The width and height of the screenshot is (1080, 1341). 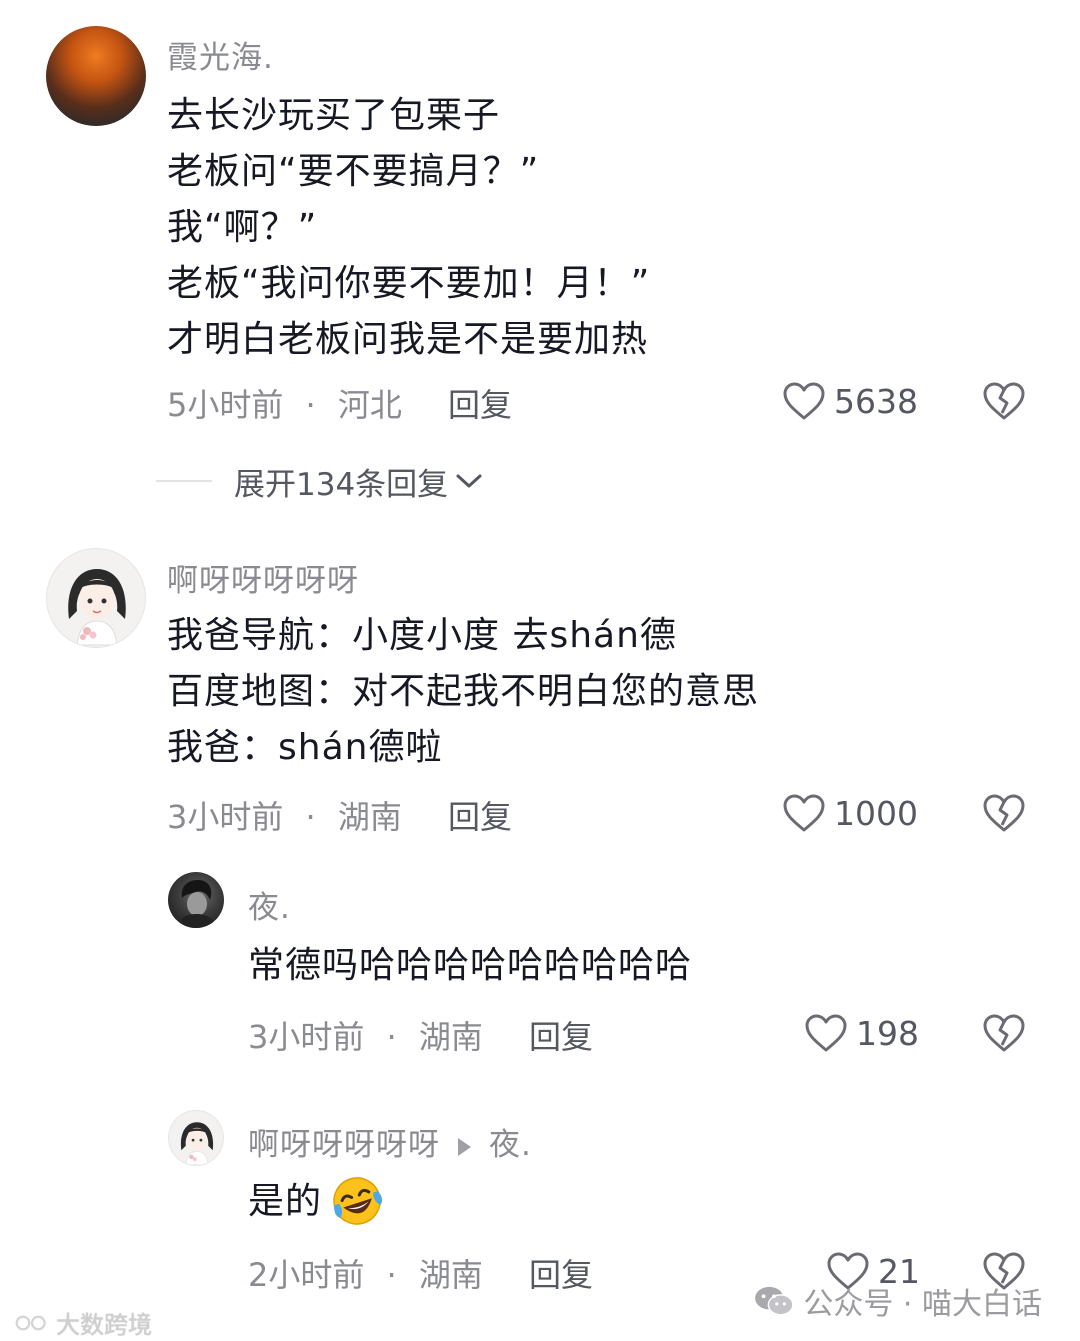 I want to click on comment-text-line: 我爸导航：小度小度 去shán德, so click(x=422, y=635).